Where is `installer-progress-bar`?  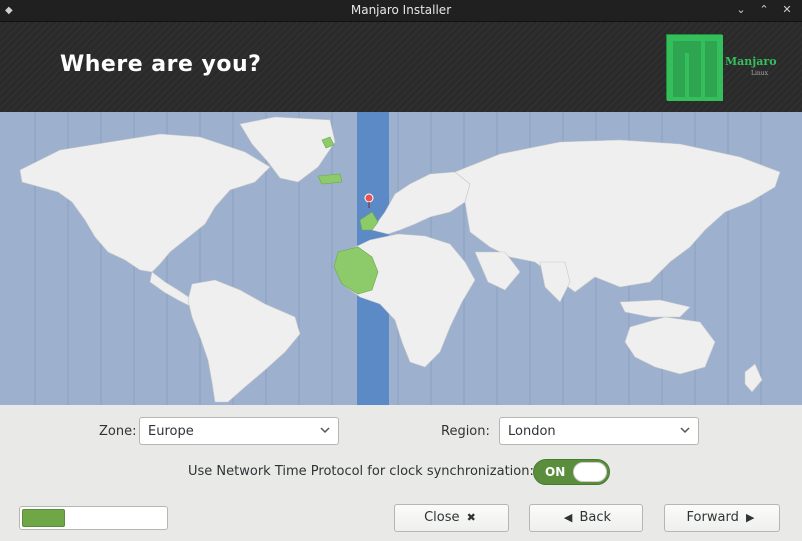
installer-progress-bar is located at coordinates (93, 518).